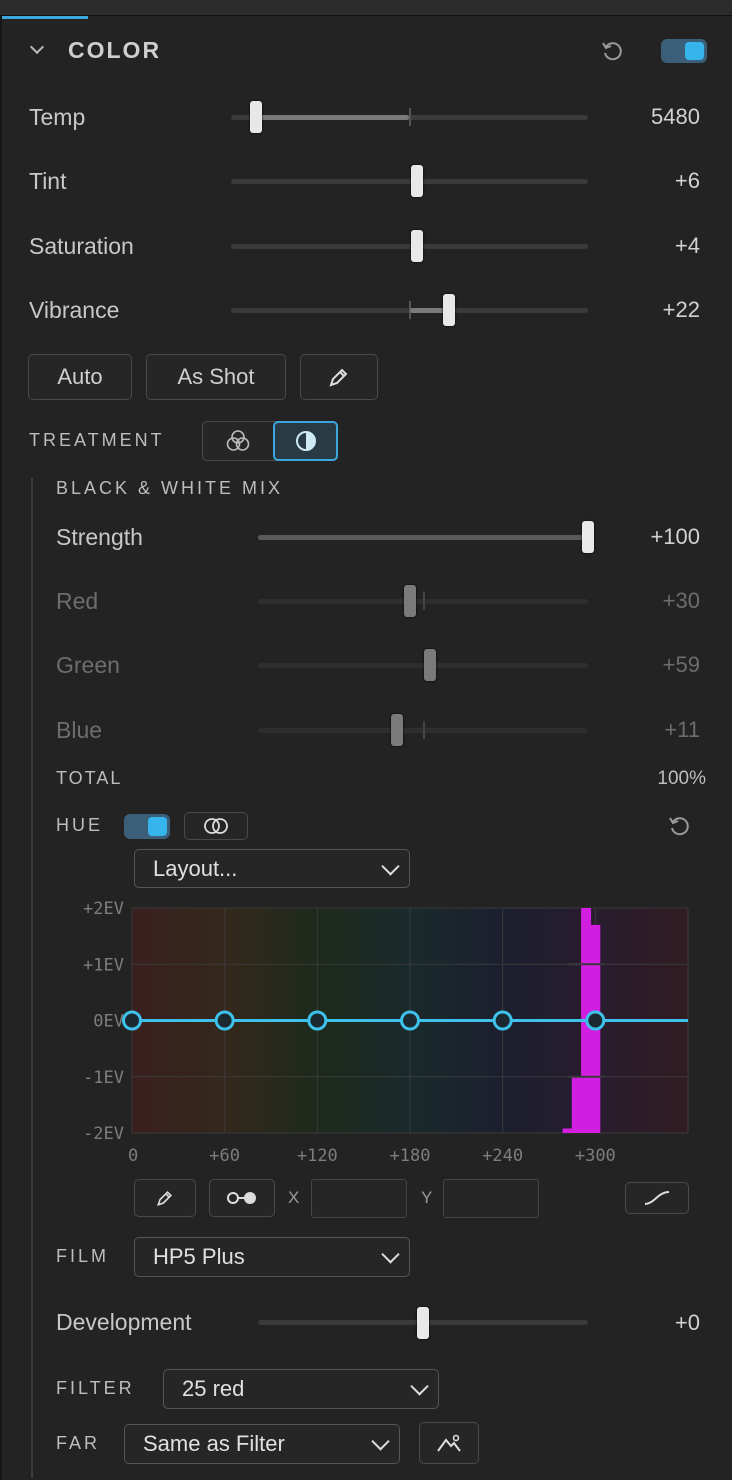 The image size is (732, 1480). What do you see at coordinates (95, 1388) in the screenshot?
I see `filter-label: FILTER` at bounding box center [95, 1388].